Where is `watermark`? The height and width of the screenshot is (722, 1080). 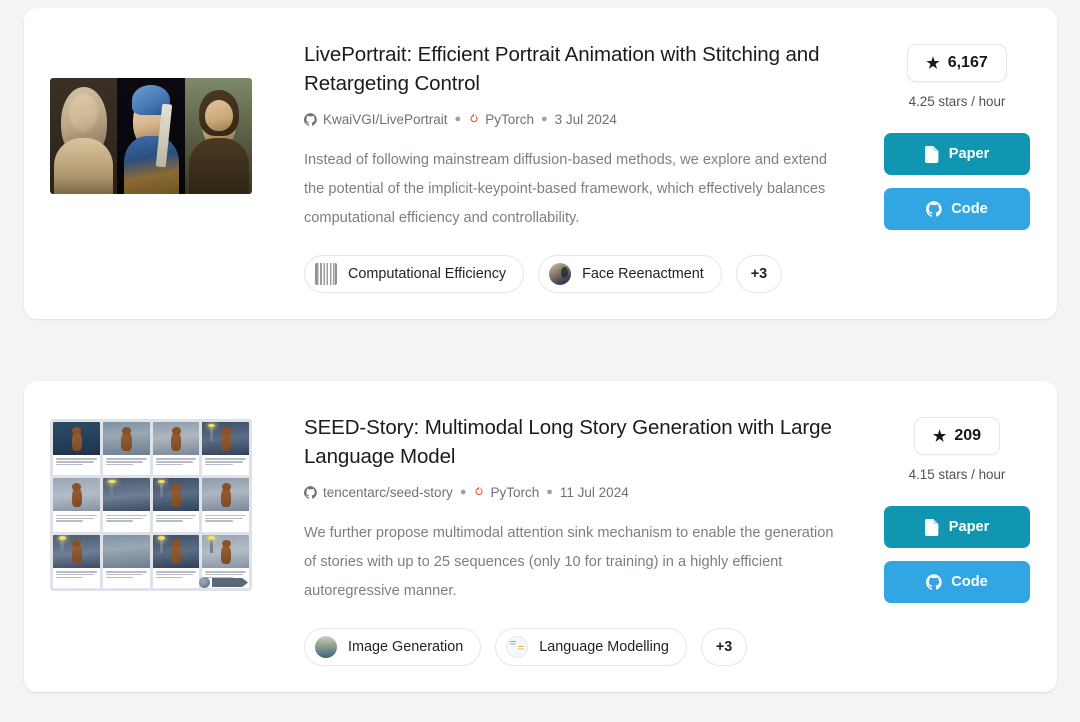
watermark is located at coordinates (223, 582).